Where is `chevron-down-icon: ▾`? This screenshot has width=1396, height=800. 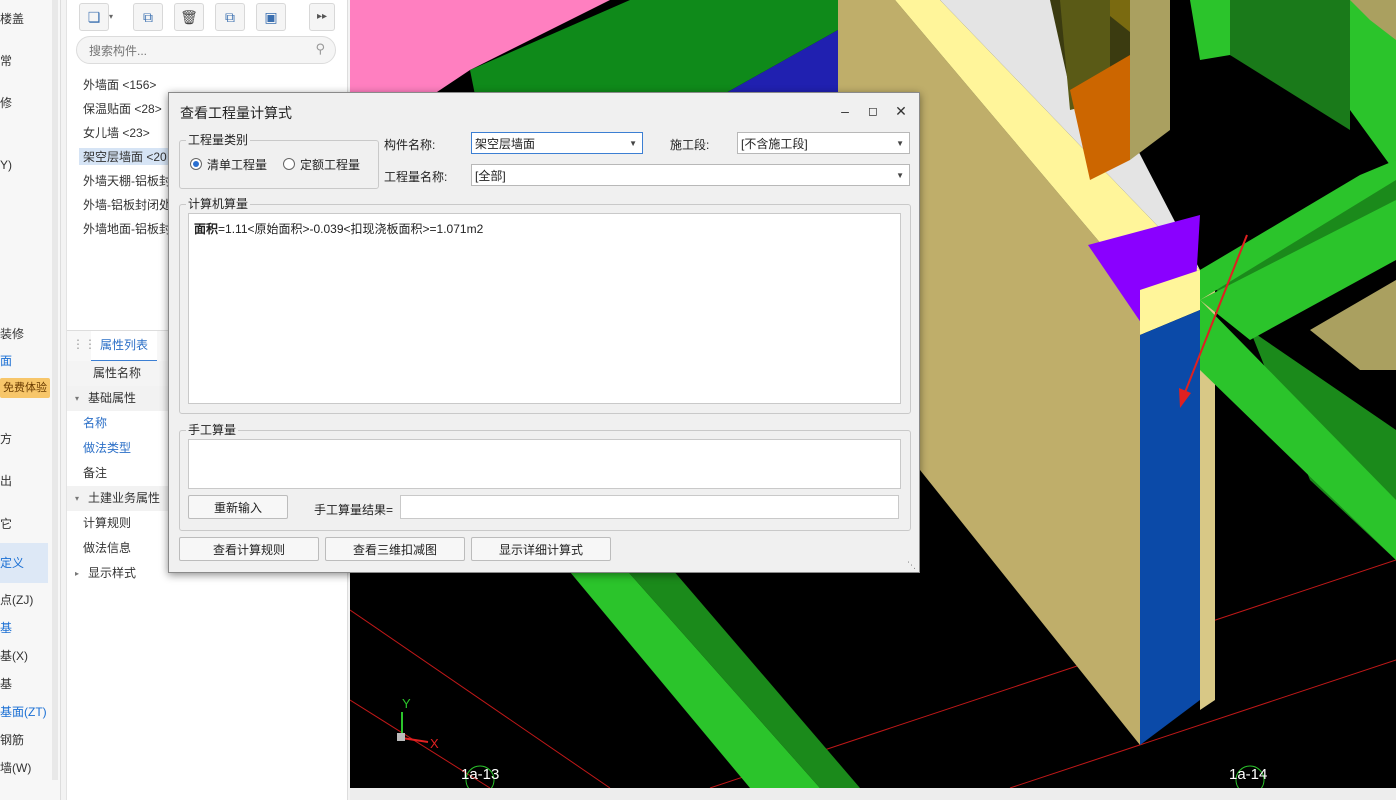 chevron-down-icon: ▾ is located at coordinates (111, 16).